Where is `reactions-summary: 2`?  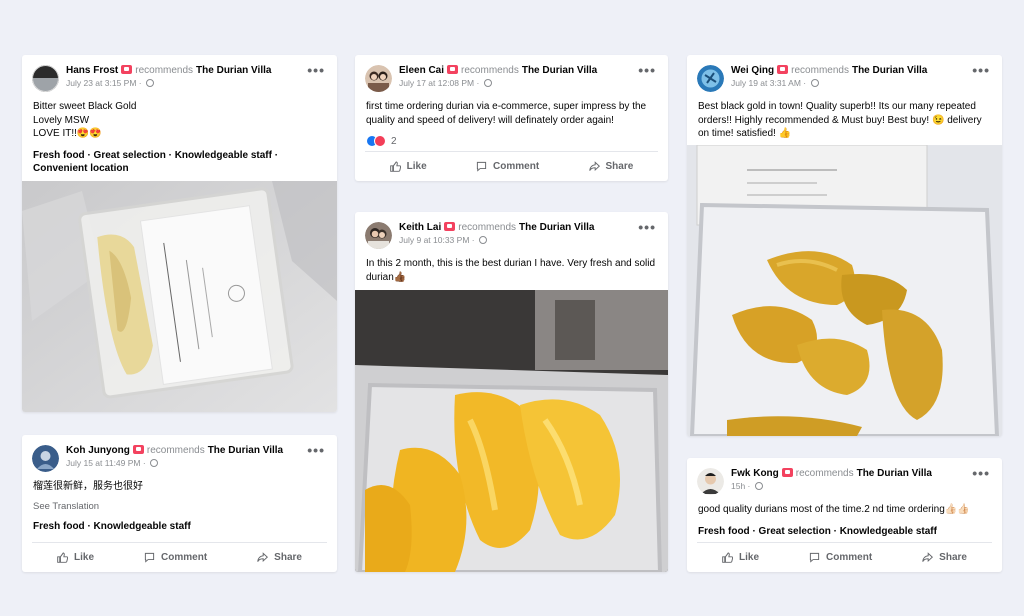
reactions-summary: 2 is located at coordinates (511, 137).